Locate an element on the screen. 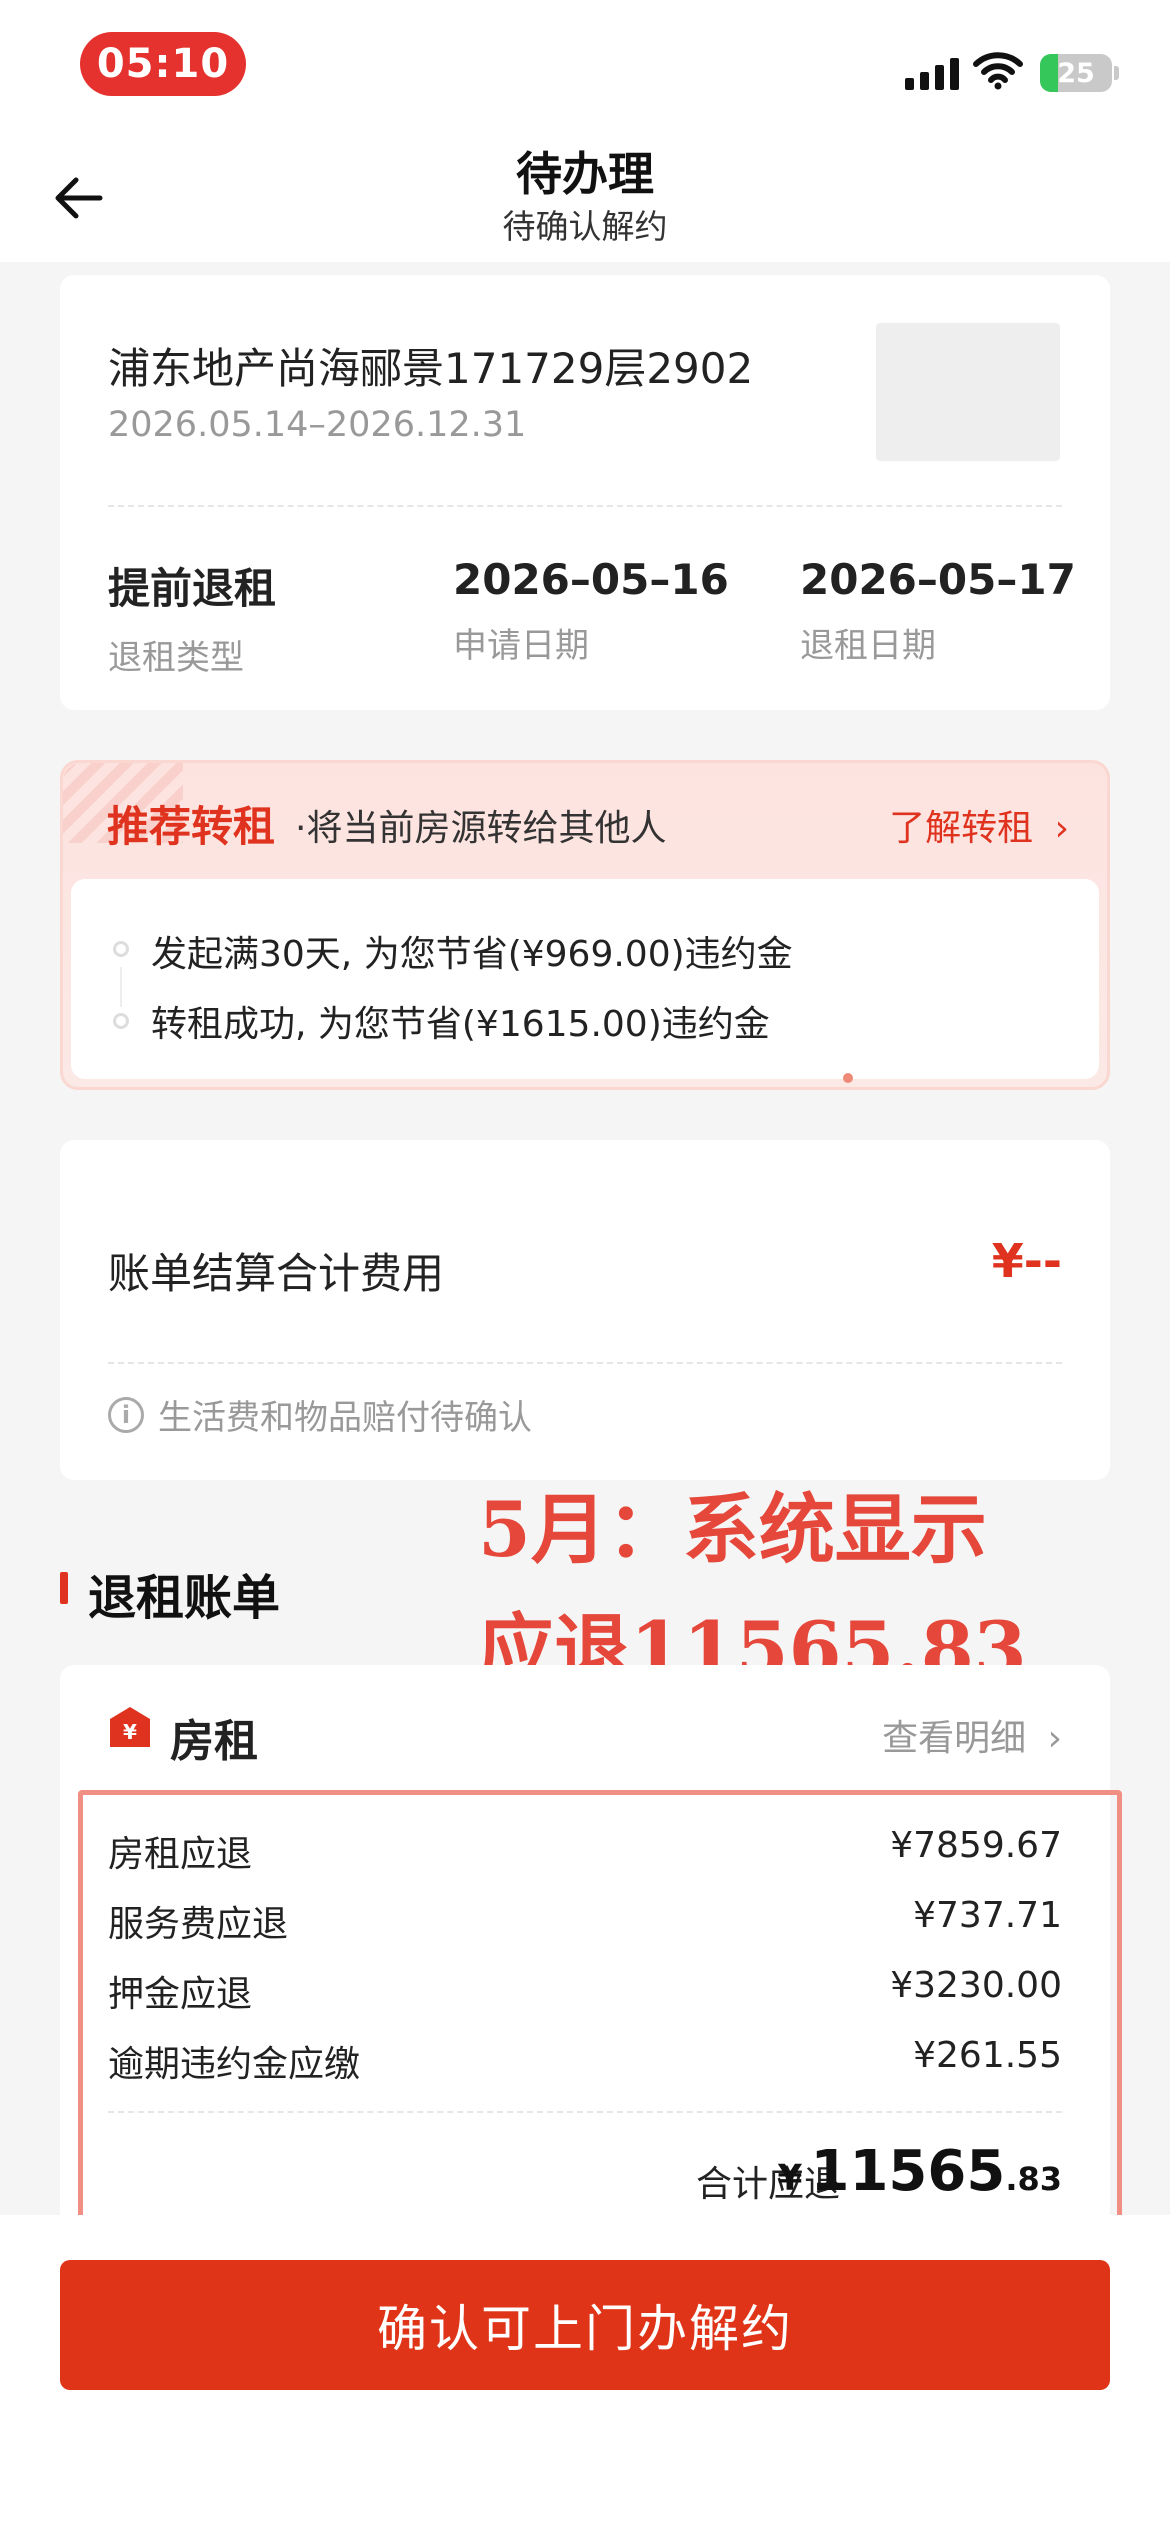  view-details-link: 查看明细 › is located at coordinates (972, 1735).